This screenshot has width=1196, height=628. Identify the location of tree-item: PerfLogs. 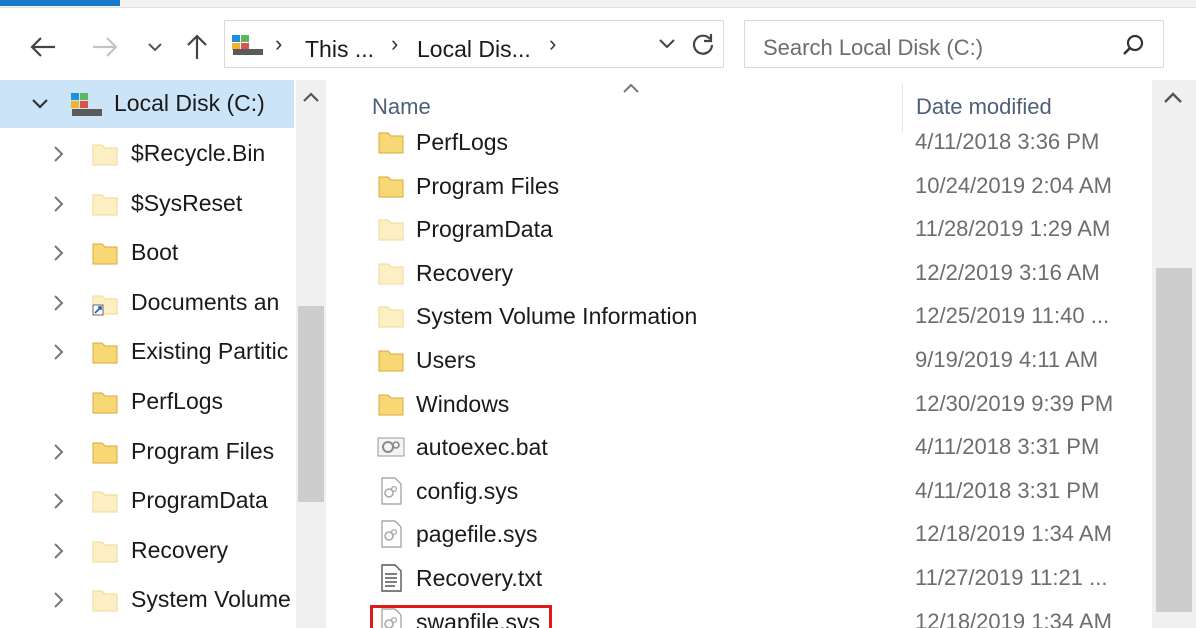
(147, 402).